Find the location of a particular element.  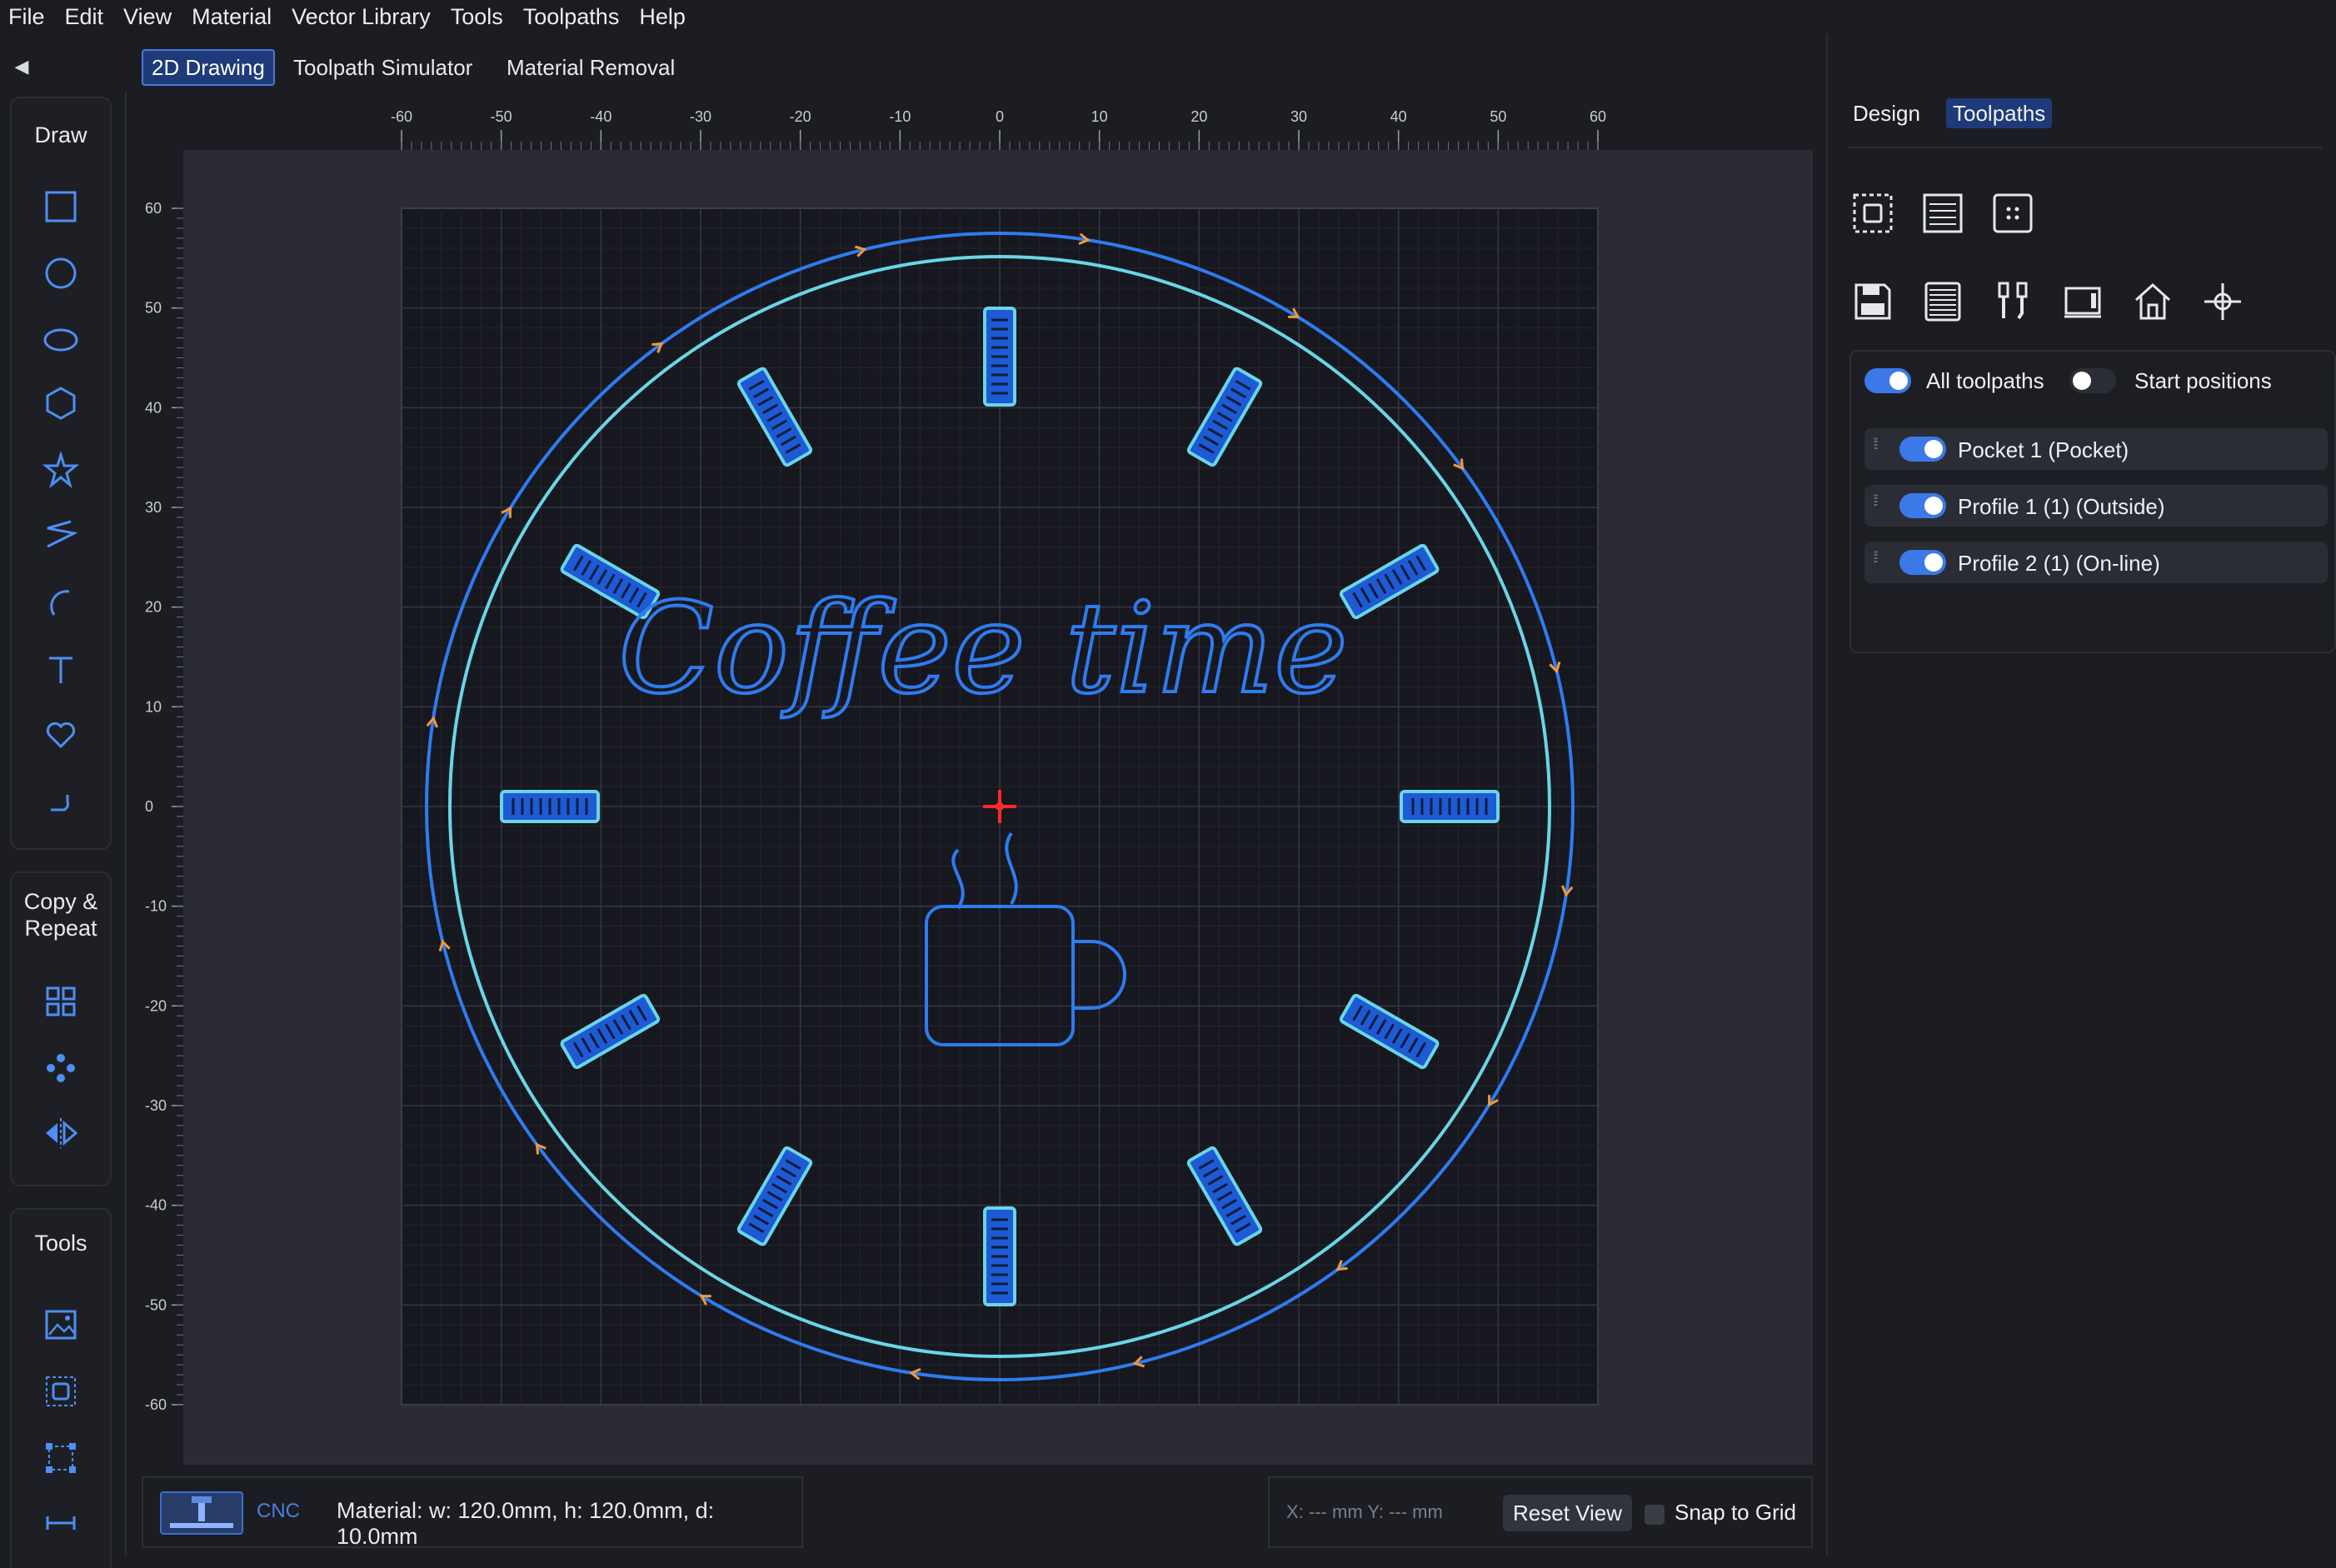

draw-panel-title: Draw is located at coordinates (60, 134).